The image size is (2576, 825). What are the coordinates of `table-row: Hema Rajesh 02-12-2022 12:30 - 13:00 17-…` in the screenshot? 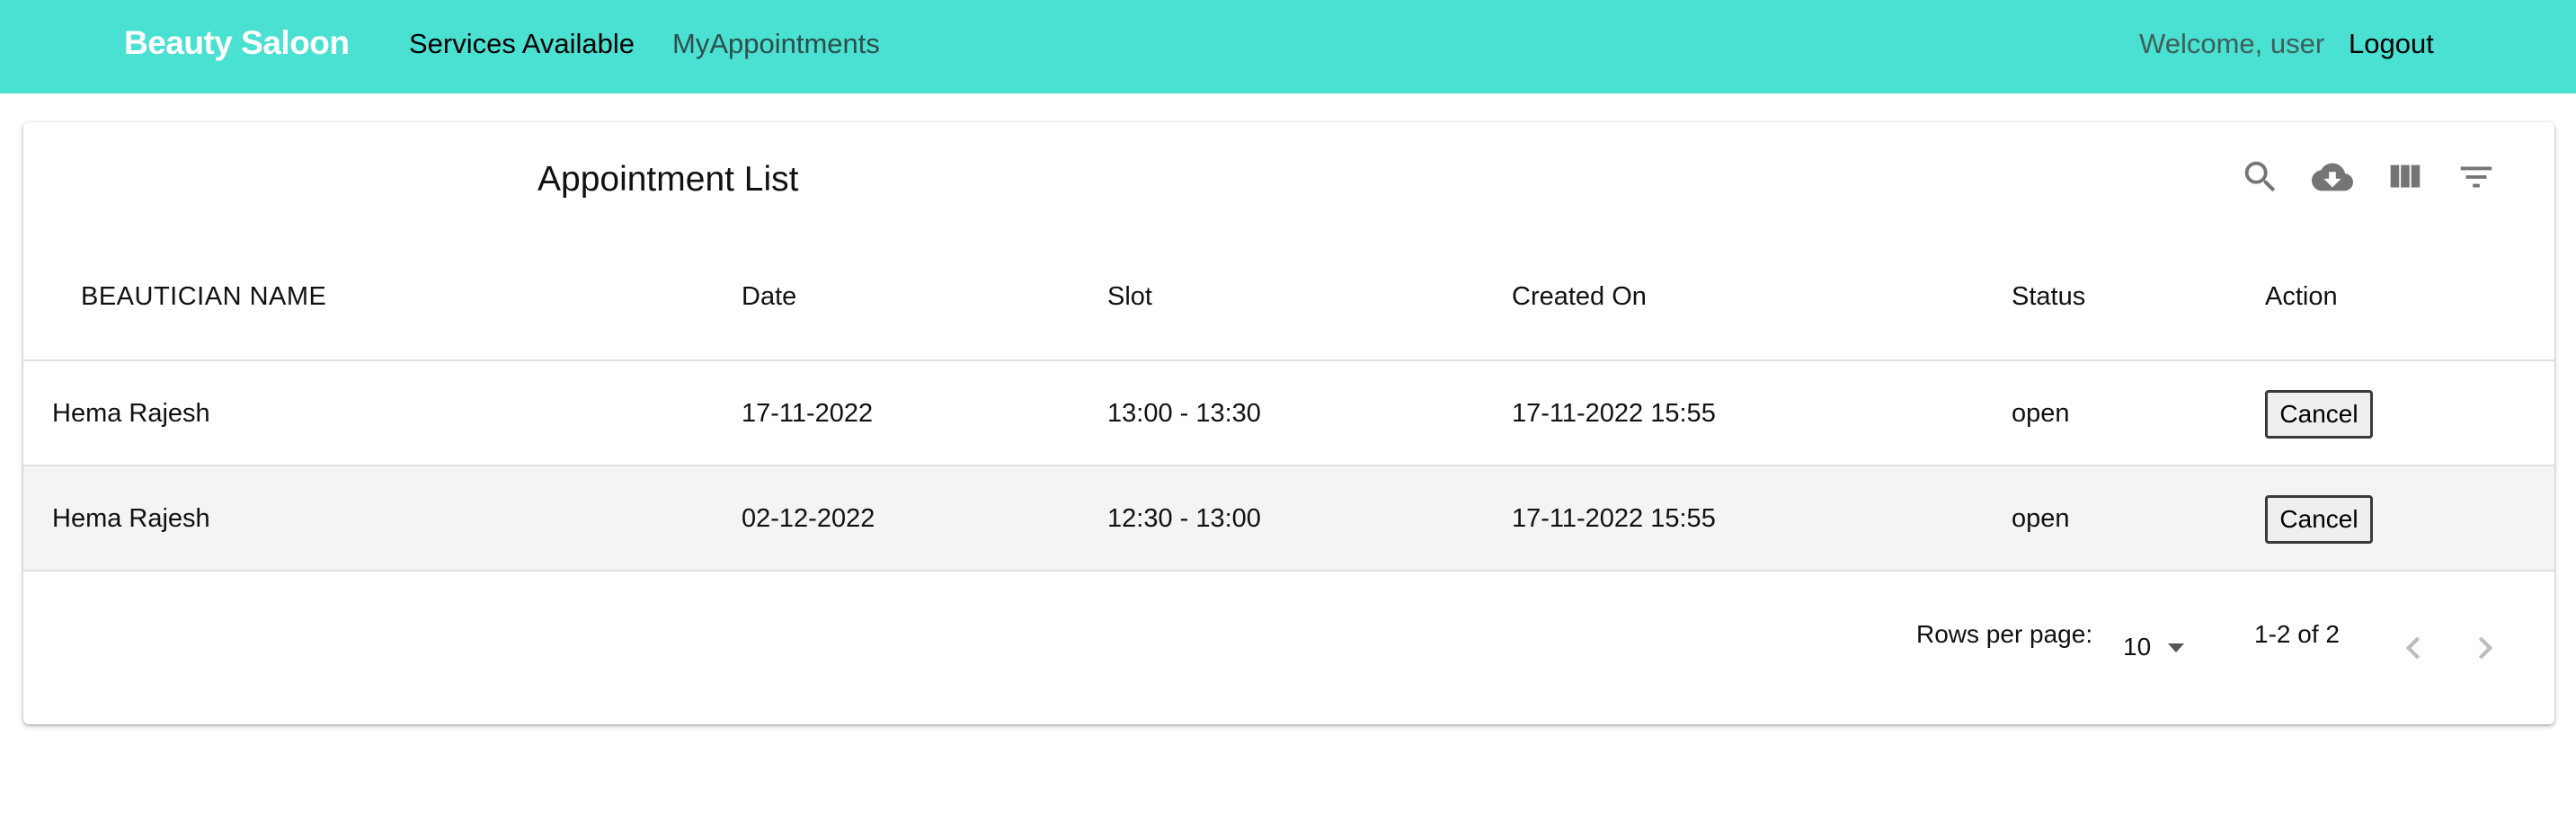 It's located at (1288, 519).